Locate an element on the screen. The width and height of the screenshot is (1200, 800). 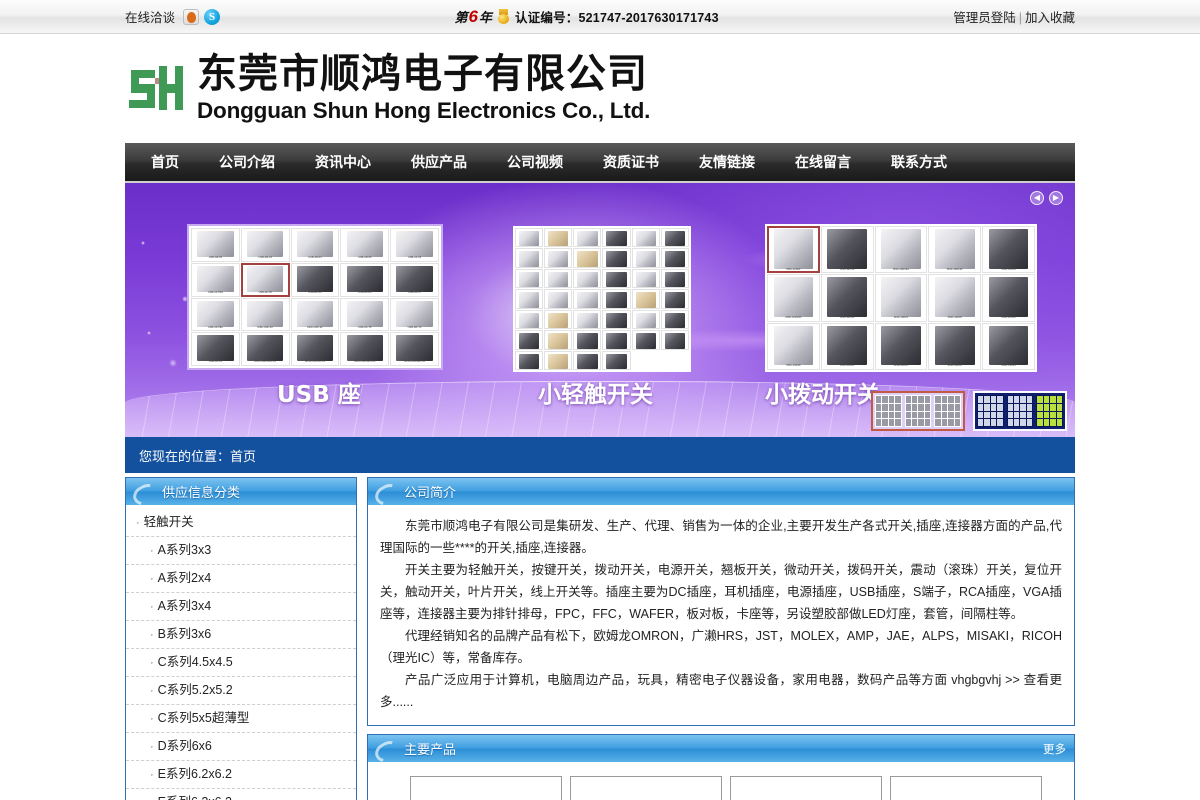
sidebar-item-10: ·E系列6.2x6.2 is located at coordinates (241, 794).